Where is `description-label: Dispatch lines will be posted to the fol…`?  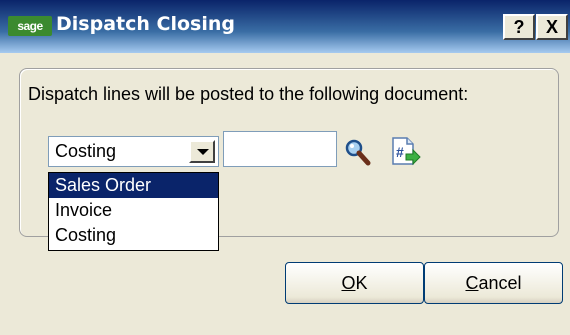
description-label: Dispatch lines will be posted to the fol… is located at coordinates (248, 94).